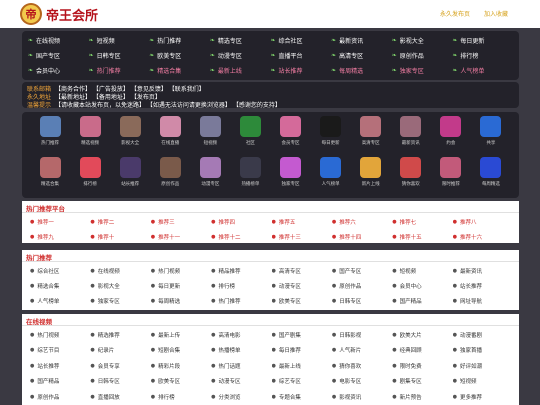 This screenshot has width=540, height=405. What do you see at coordinates (483, 236) in the screenshot?
I see `section-link: ● 推荐十六` at bounding box center [483, 236].